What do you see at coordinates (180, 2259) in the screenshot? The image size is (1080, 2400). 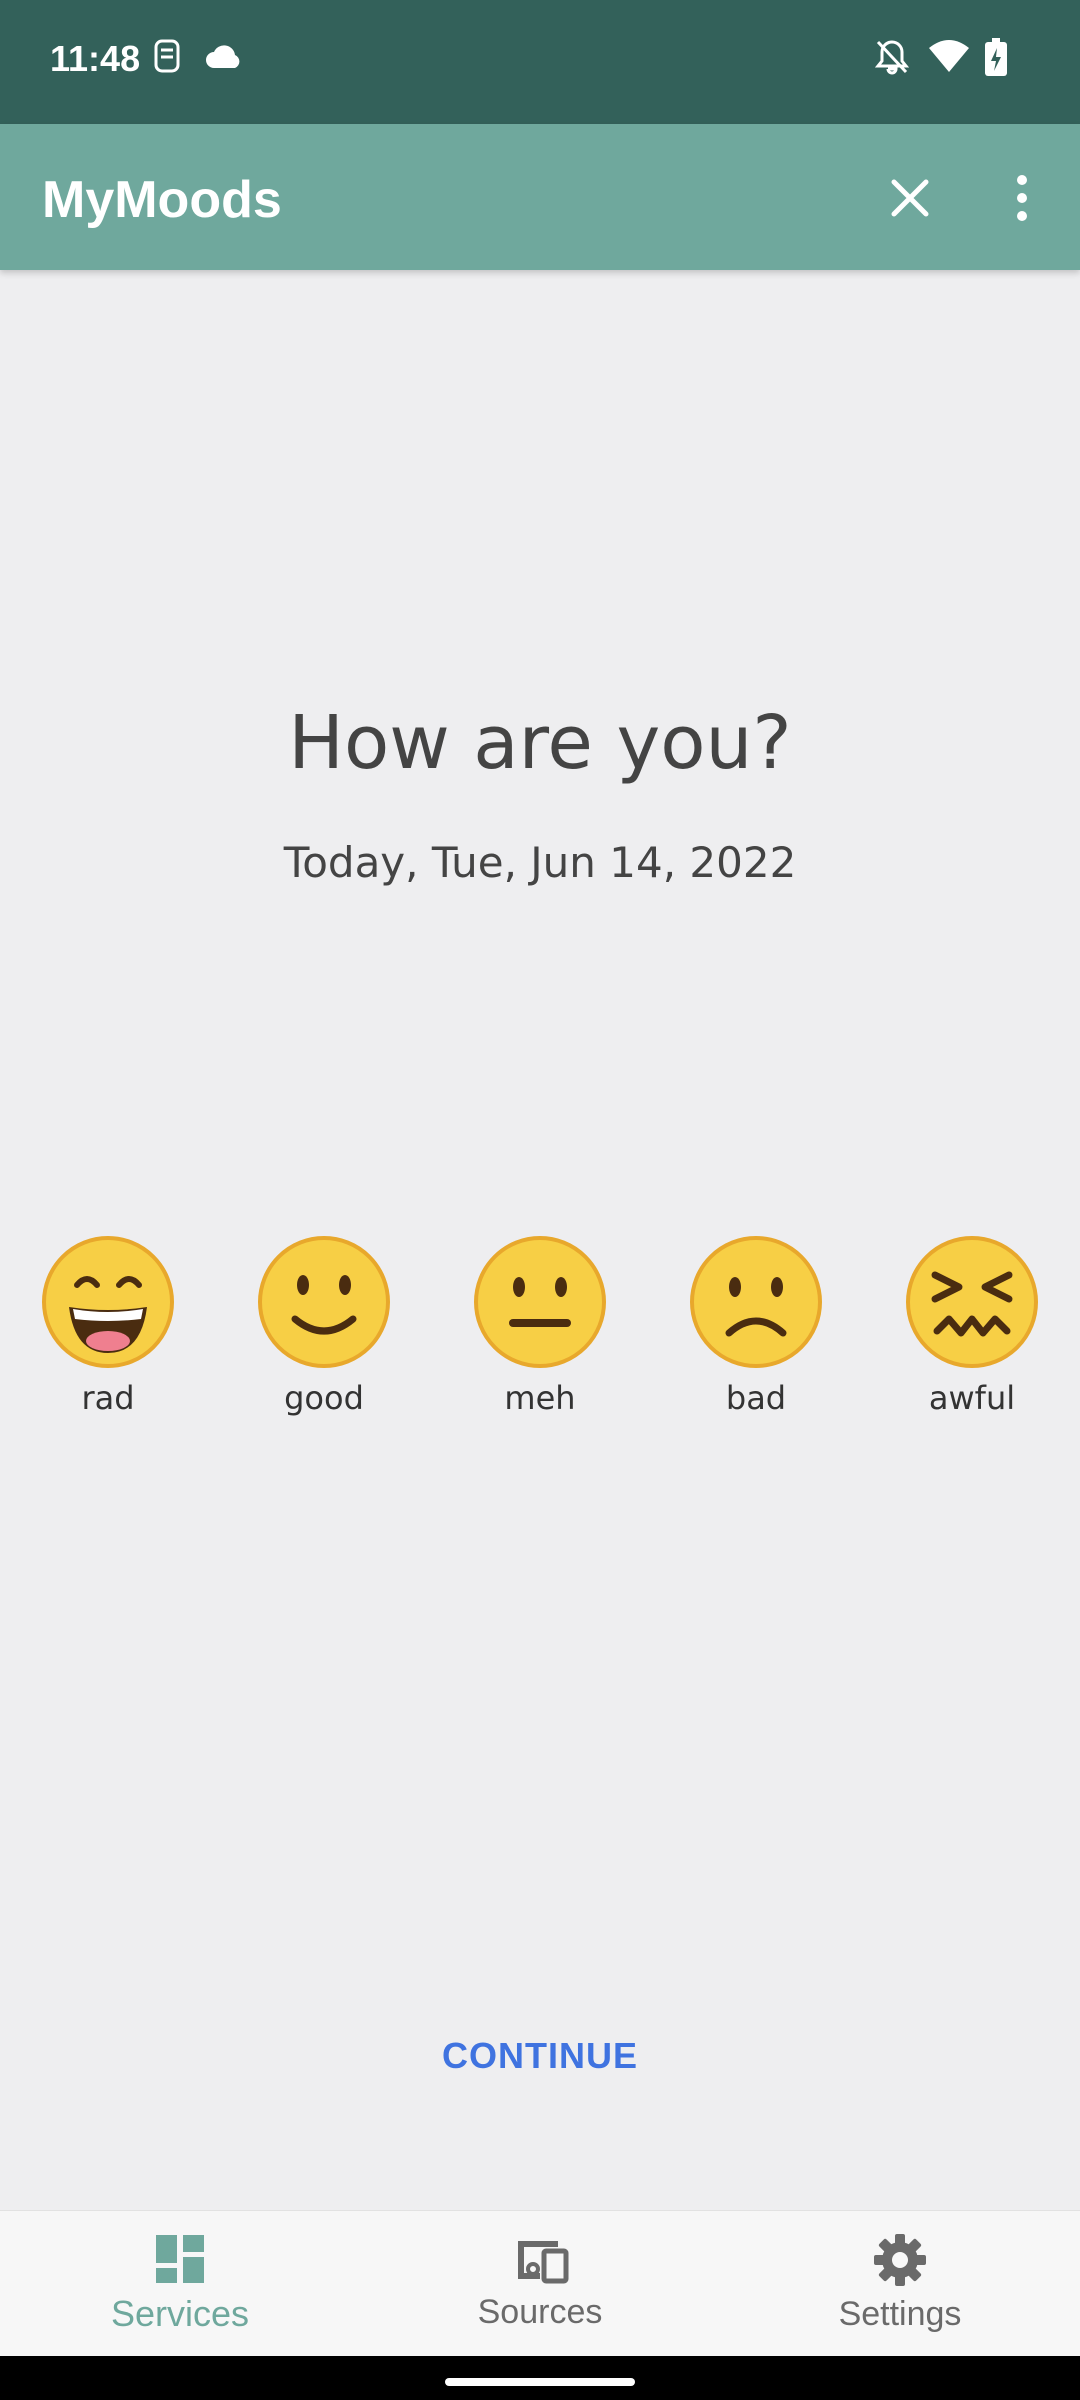 I see `dashboard-icon` at bounding box center [180, 2259].